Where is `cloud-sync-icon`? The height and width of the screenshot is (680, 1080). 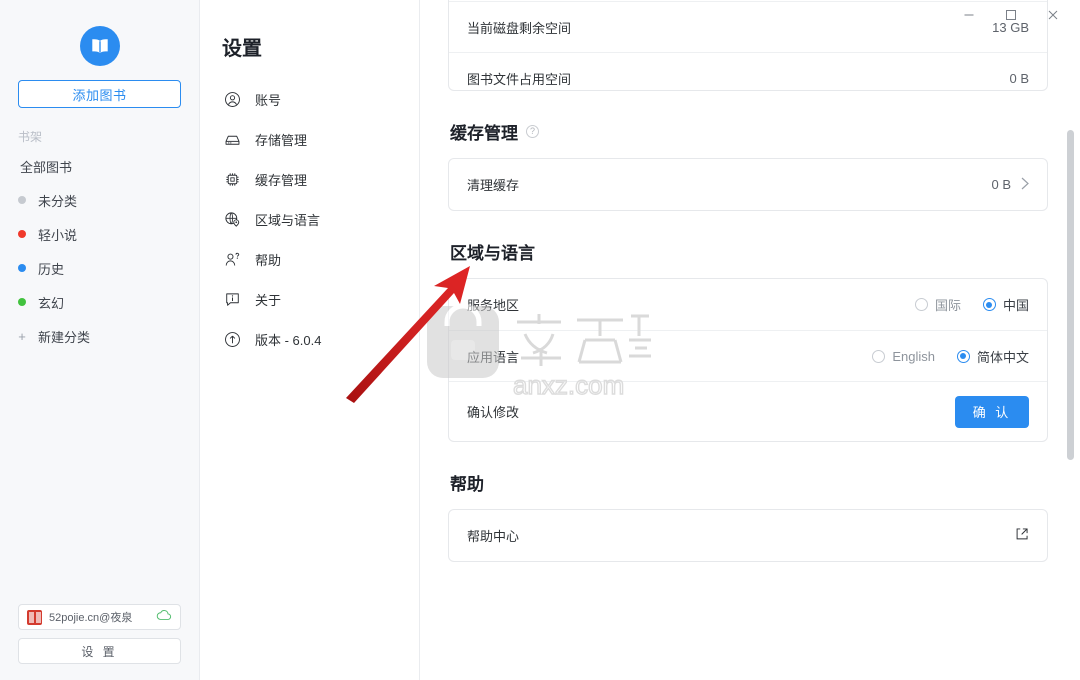
cloud-sync-icon is located at coordinates (164, 617).